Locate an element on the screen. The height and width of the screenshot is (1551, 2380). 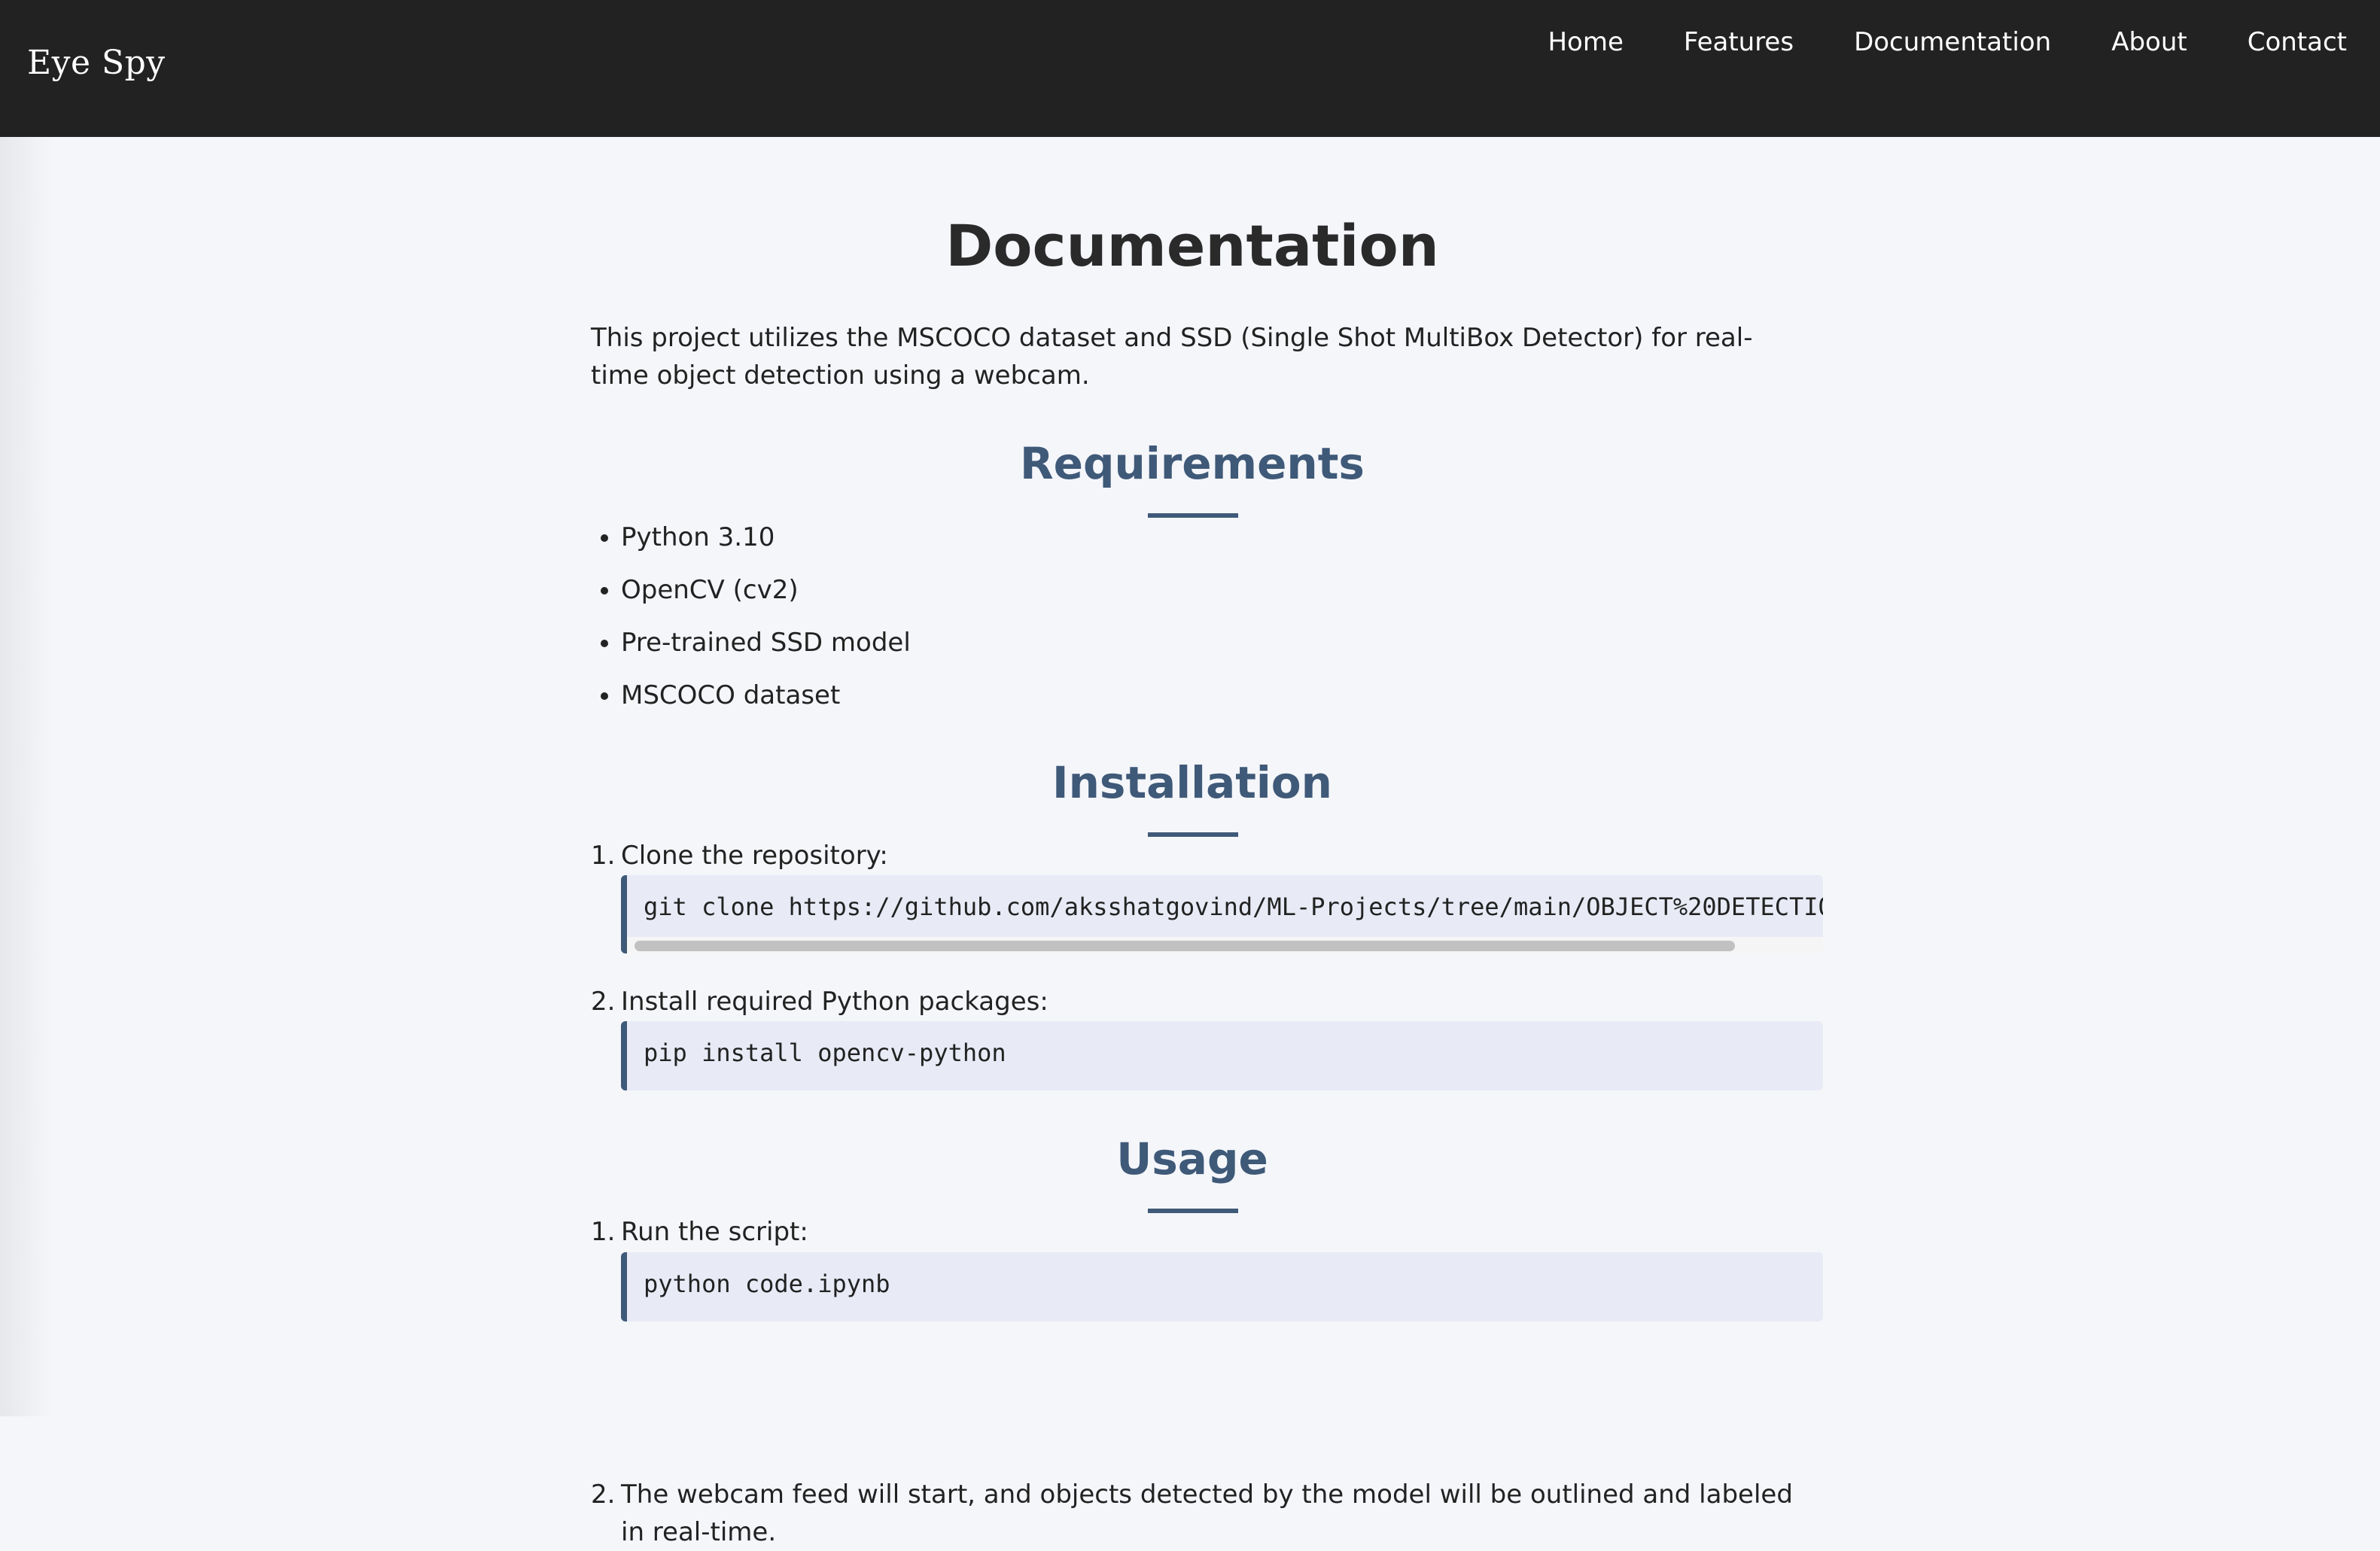
requirement-item: Python 3.10 is located at coordinates (766, 537).